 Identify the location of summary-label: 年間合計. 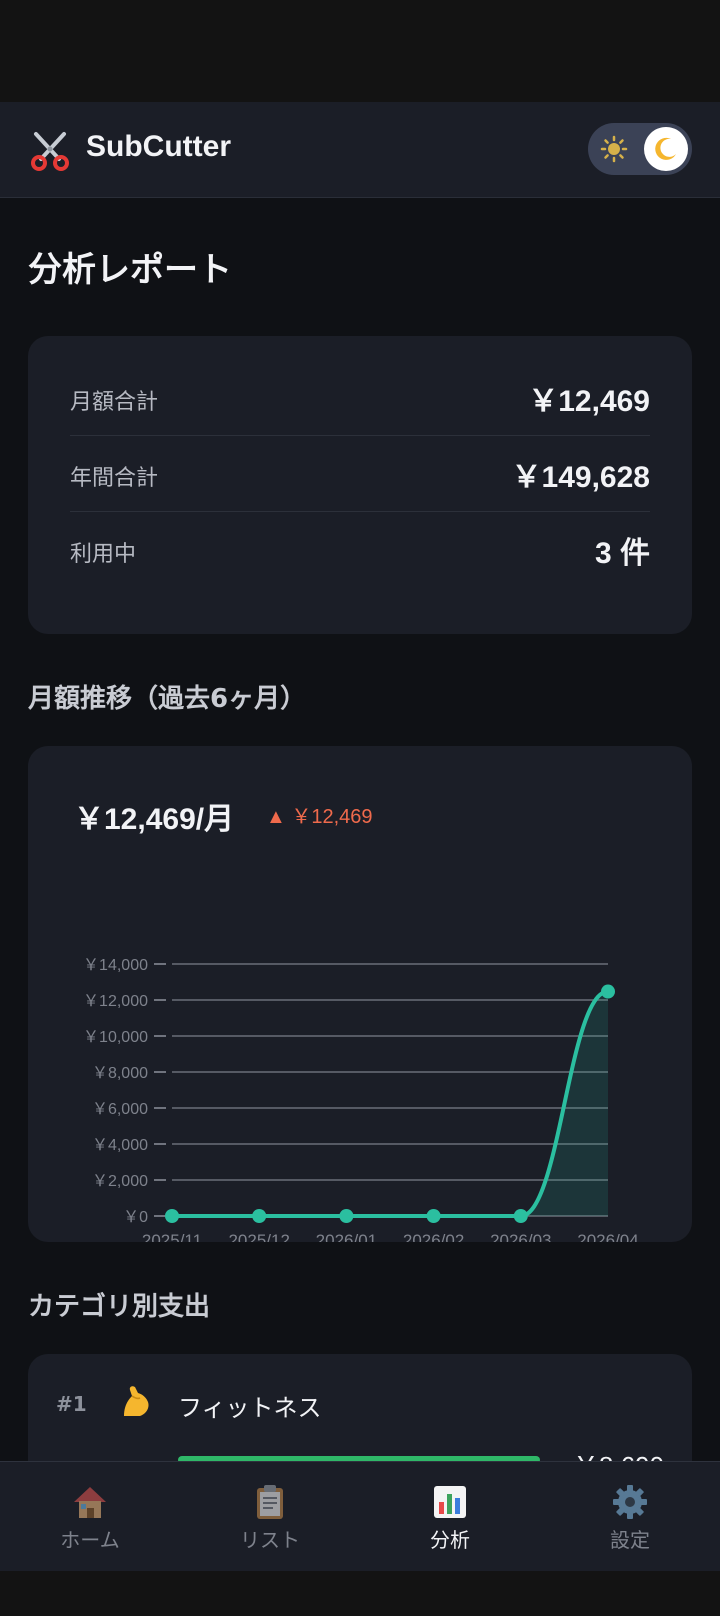
(114, 478).